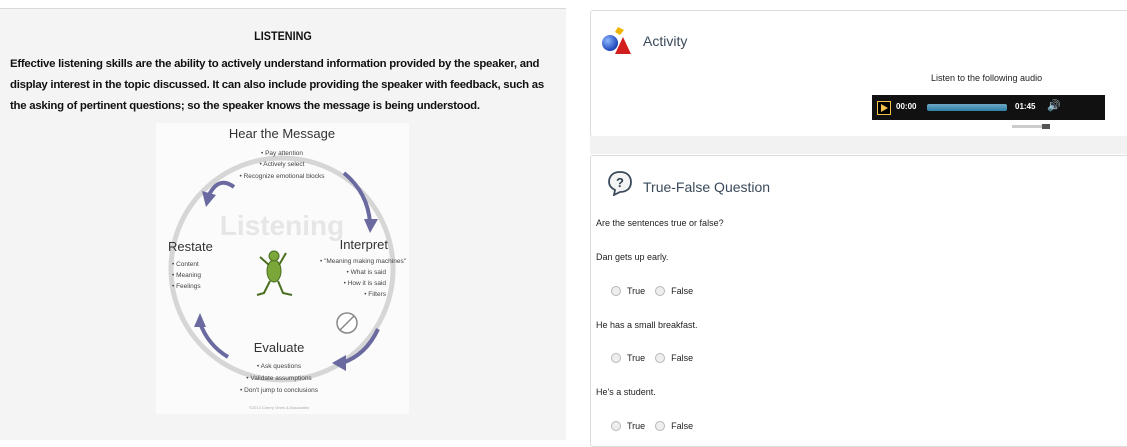  I want to click on filter-emblem-icon, so click(347, 323).